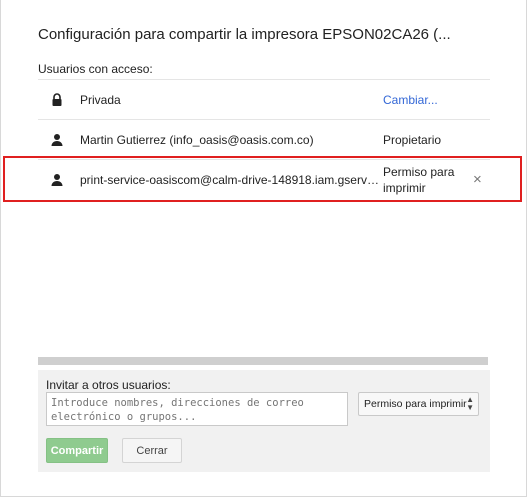  What do you see at coordinates (197, 409) in the screenshot?
I see `invite-input` at bounding box center [197, 409].